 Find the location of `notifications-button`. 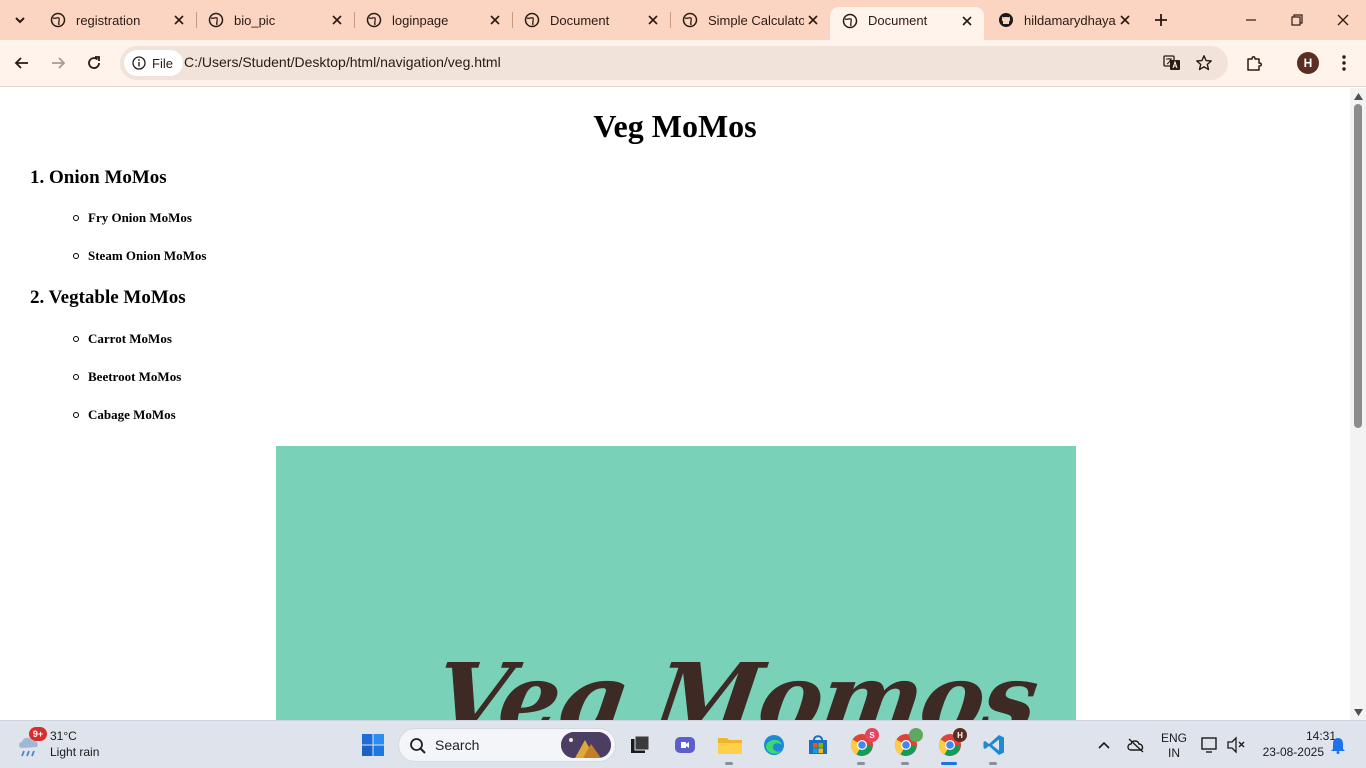

notifications-button is located at coordinates (1338, 745).